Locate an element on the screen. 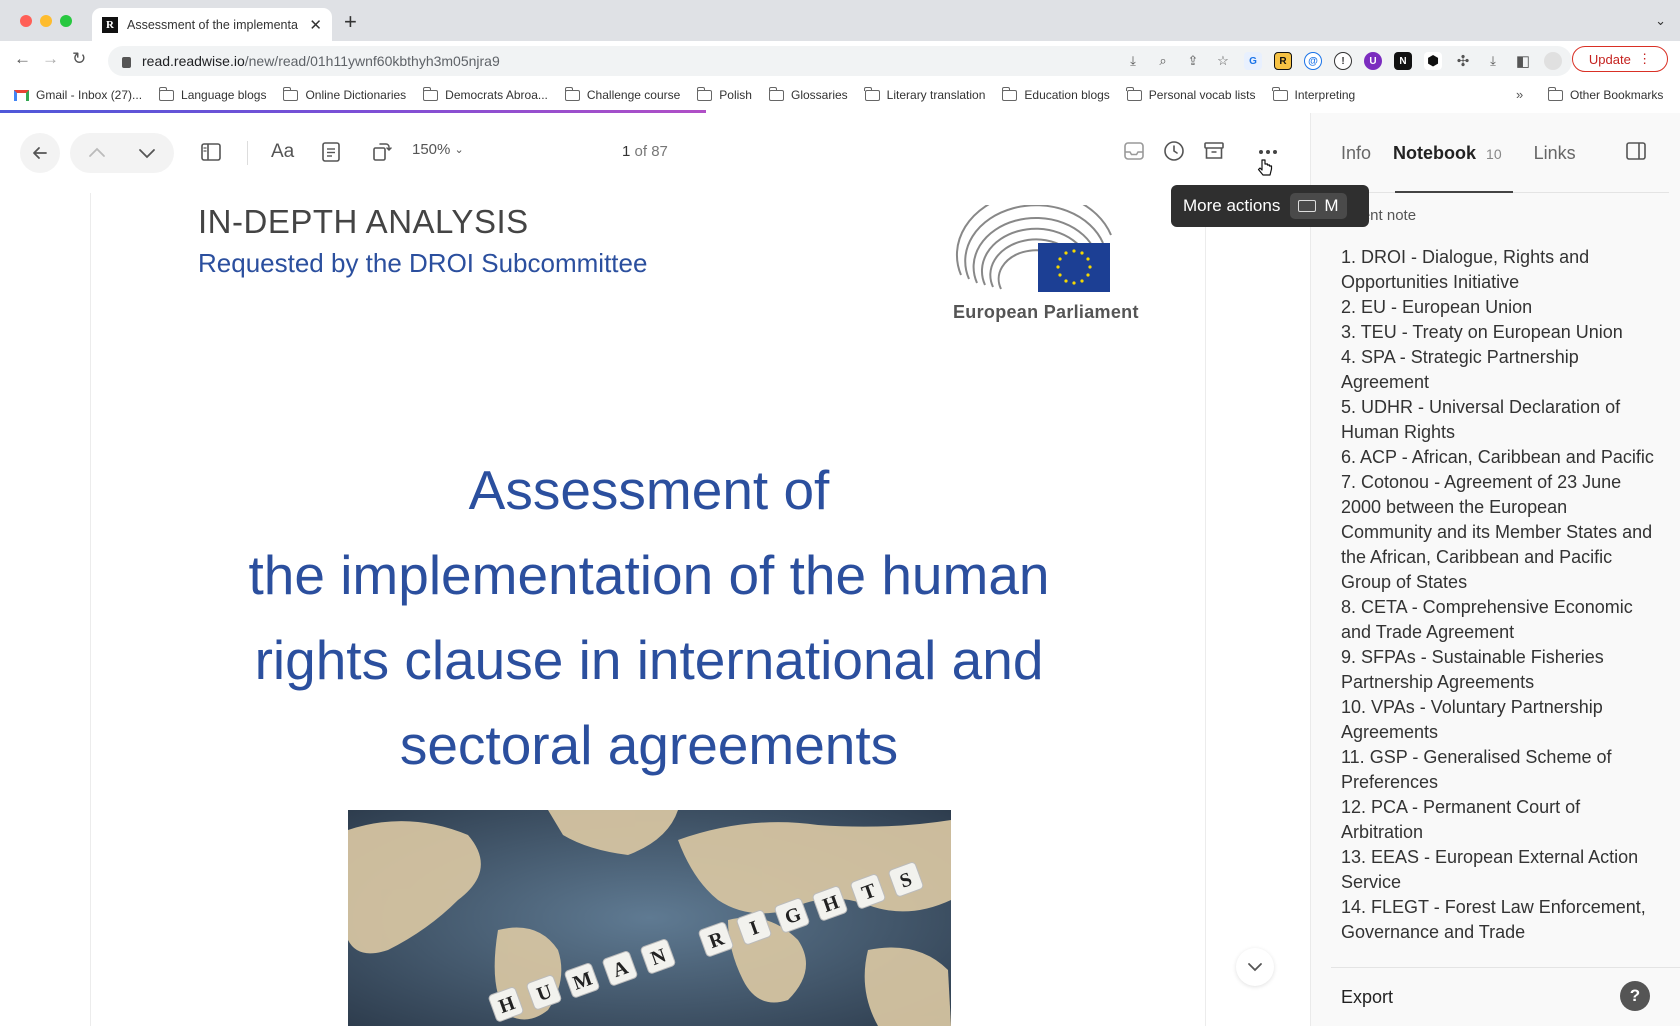  doc-subtitle: Requested by the DROI Subcommittee is located at coordinates (423, 263).